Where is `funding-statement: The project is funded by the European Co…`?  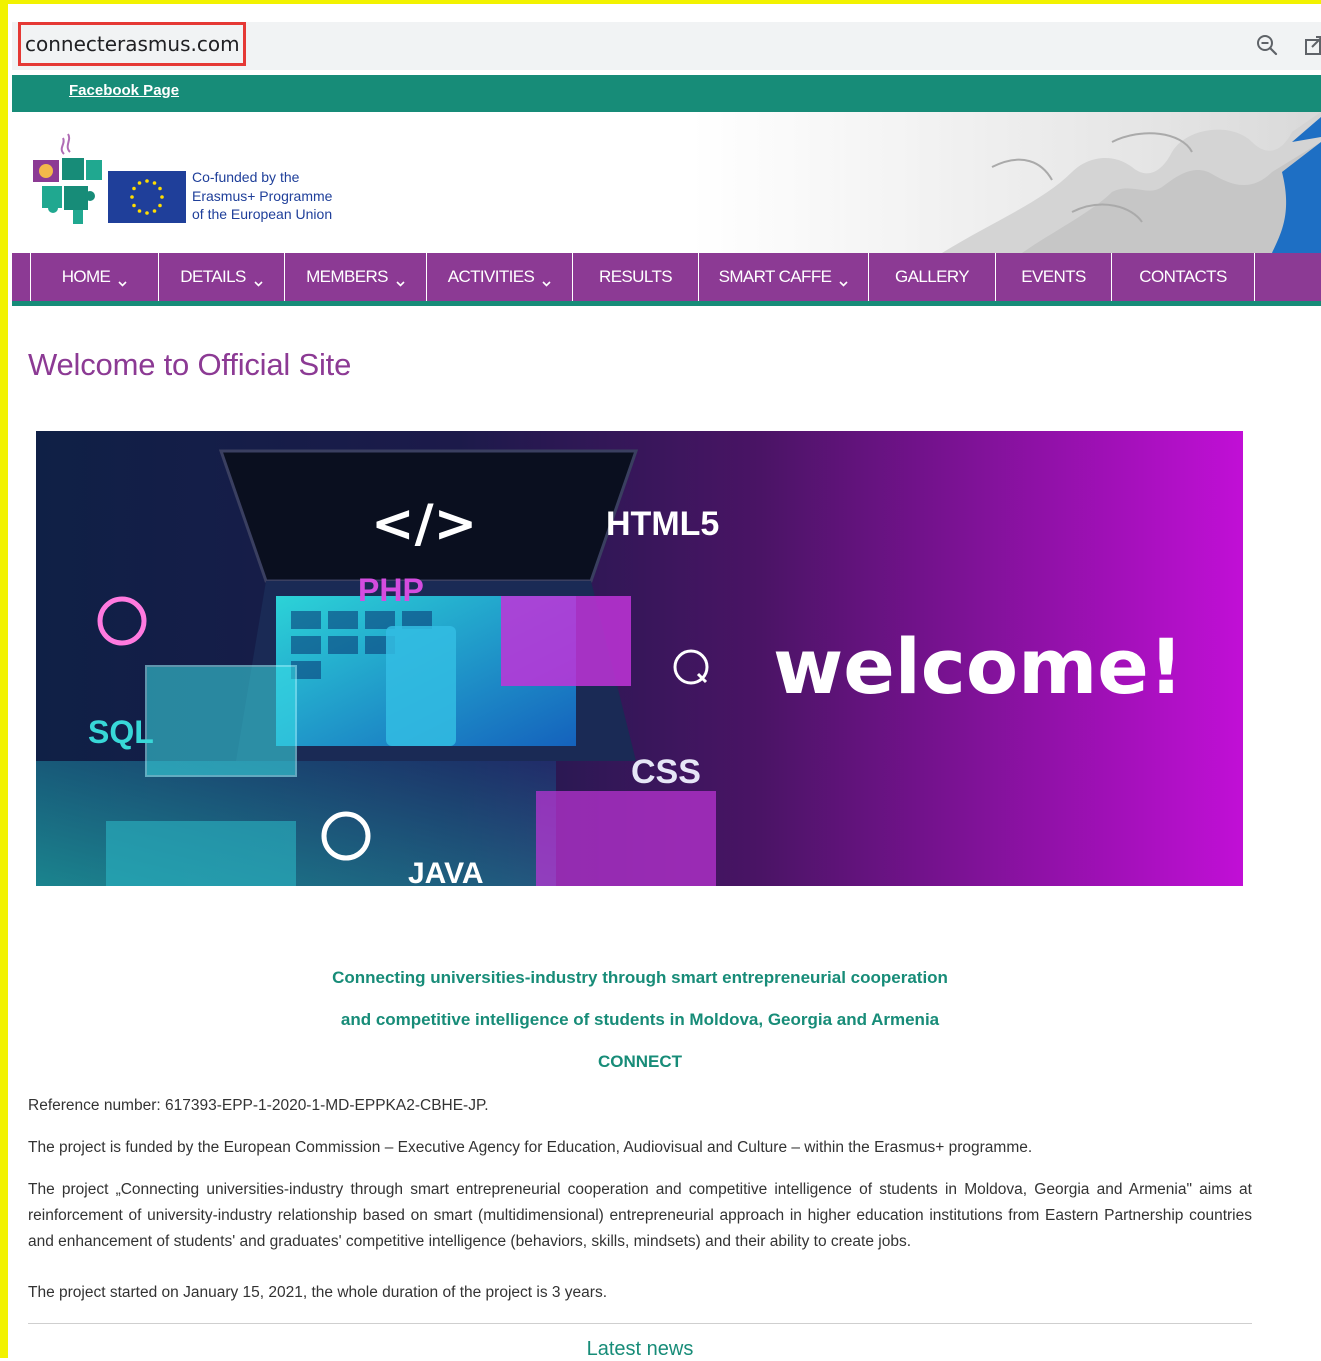
funding-statement: The project is funded by the European Co… is located at coordinates (530, 1147).